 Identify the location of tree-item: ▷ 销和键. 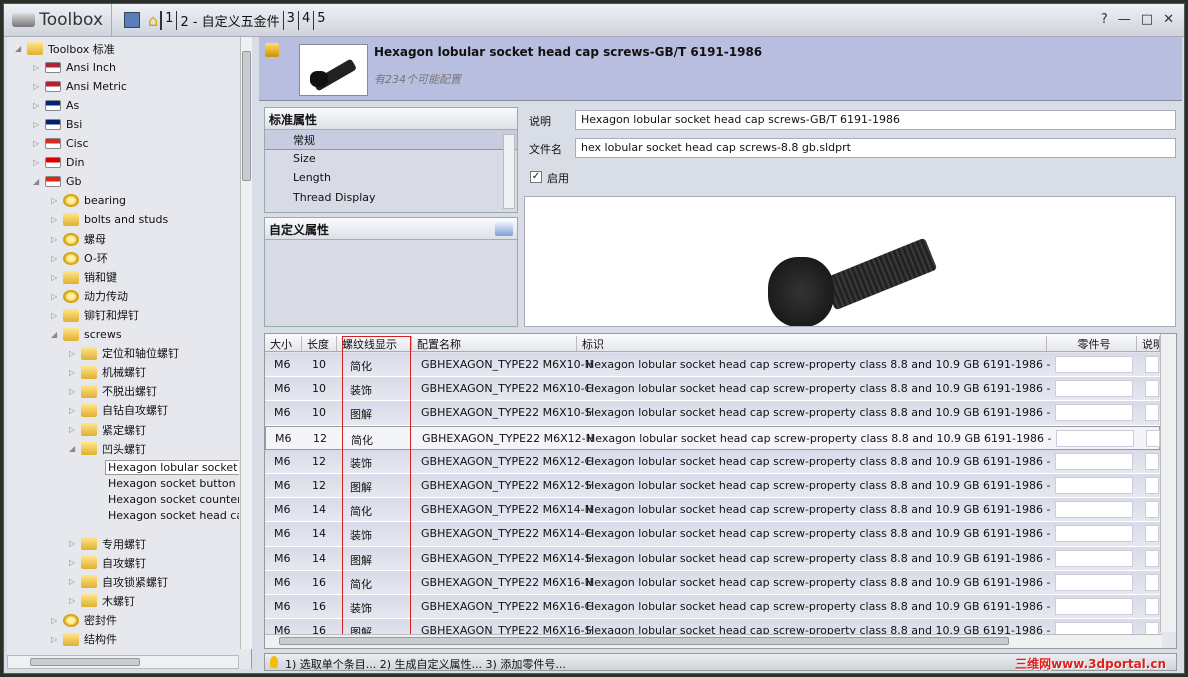
(84, 277).